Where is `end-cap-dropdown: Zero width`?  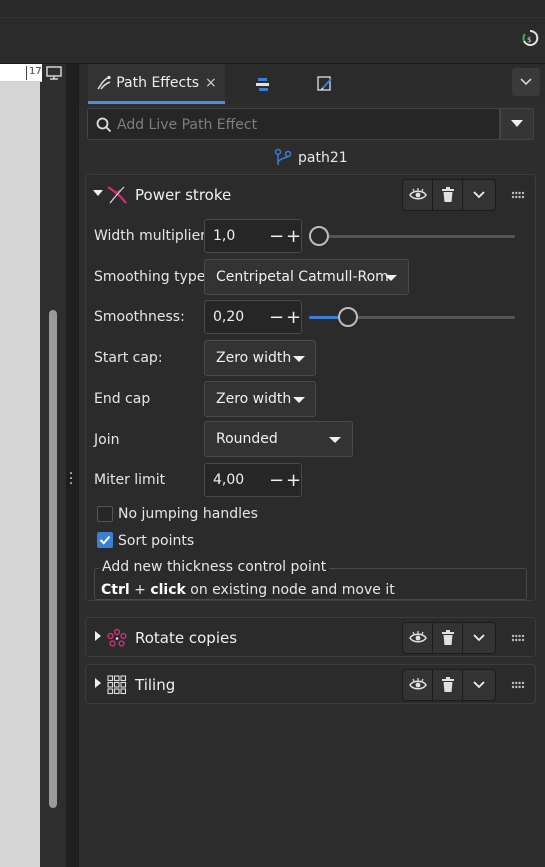
end-cap-dropdown: Zero width is located at coordinates (260, 399).